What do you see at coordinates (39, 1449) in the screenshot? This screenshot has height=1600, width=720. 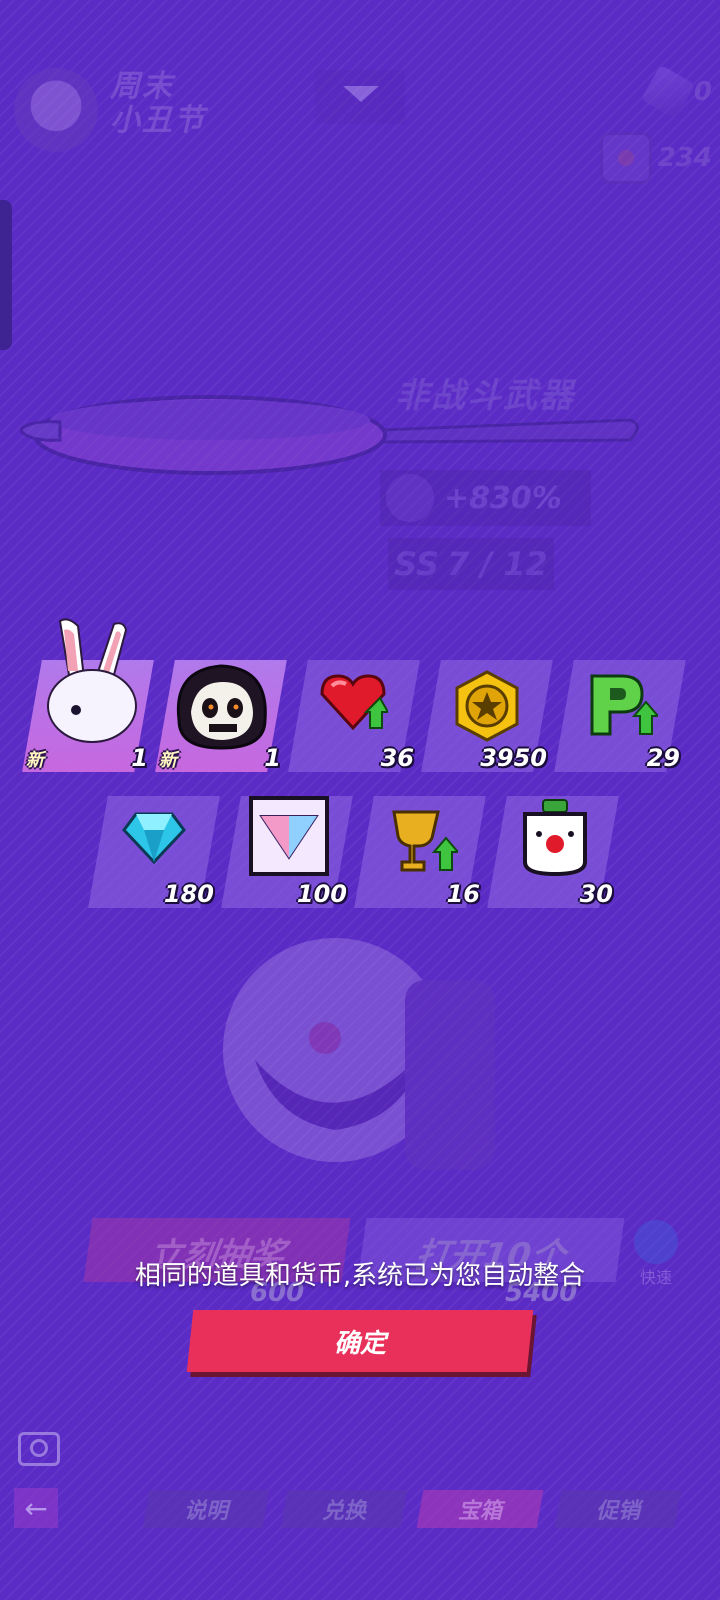 I see `camera-icon` at bounding box center [39, 1449].